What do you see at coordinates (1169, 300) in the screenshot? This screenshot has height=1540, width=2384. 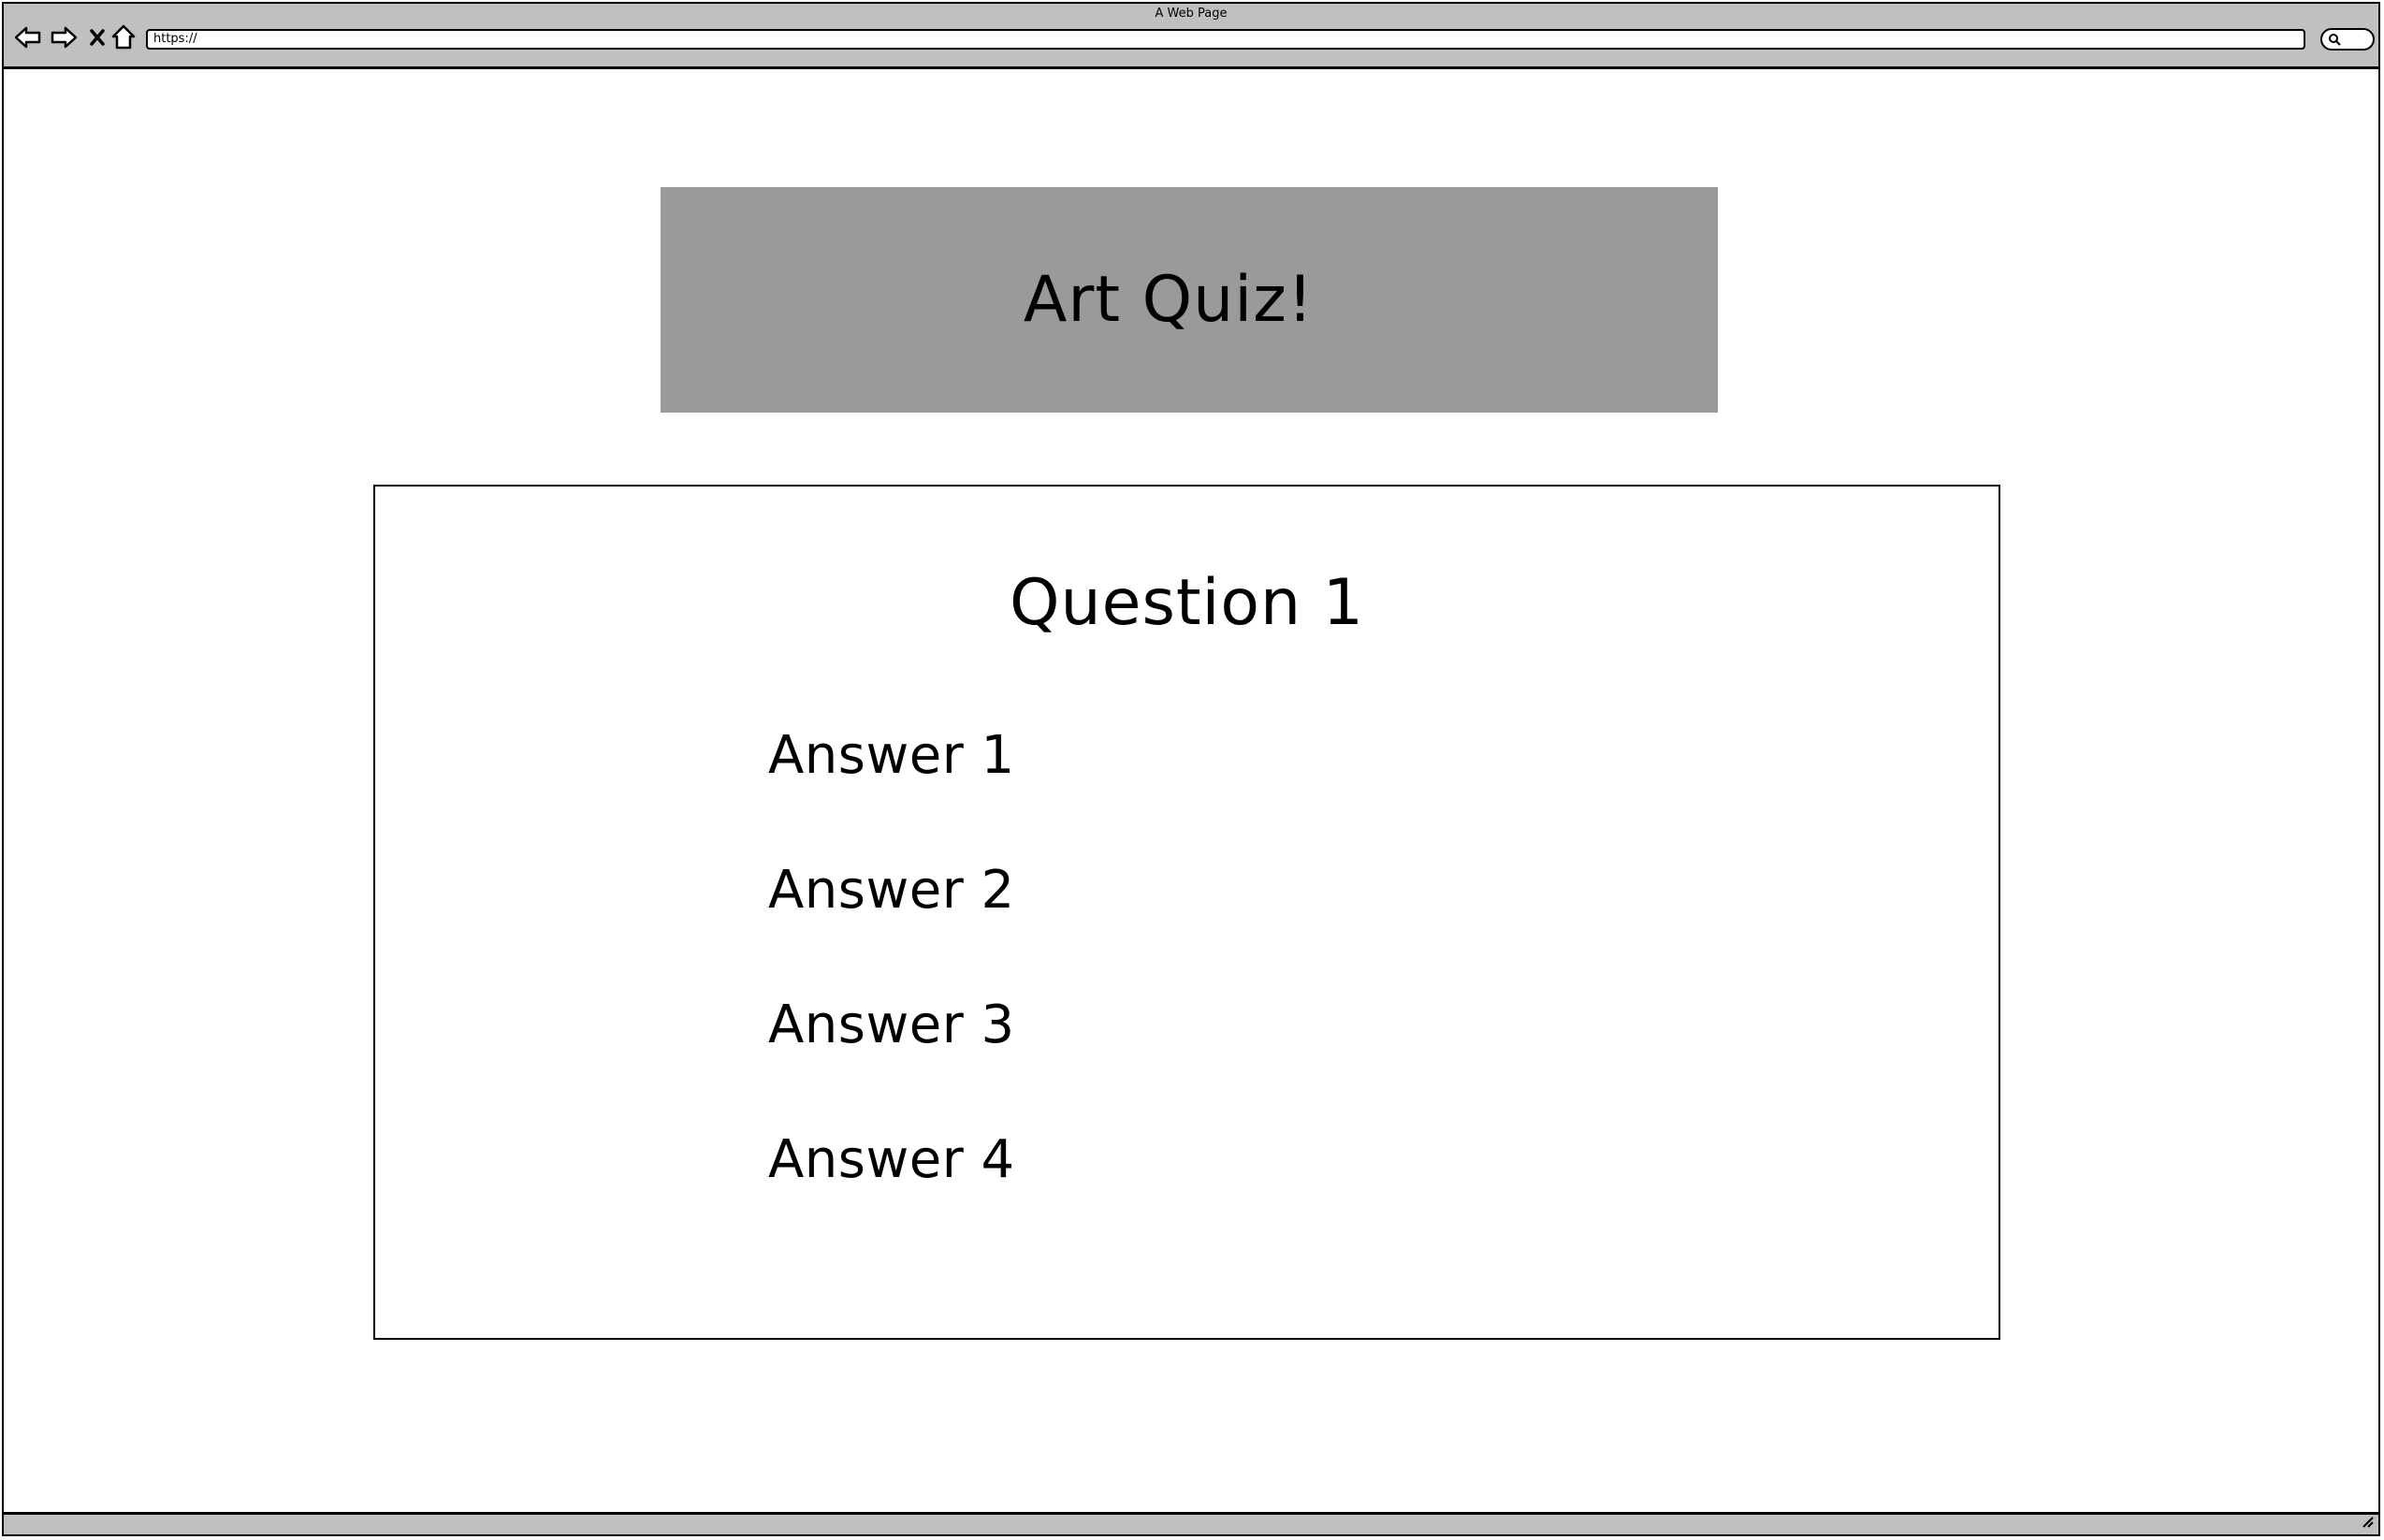 I see `page-title: Art Quiz!` at bounding box center [1169, 300].